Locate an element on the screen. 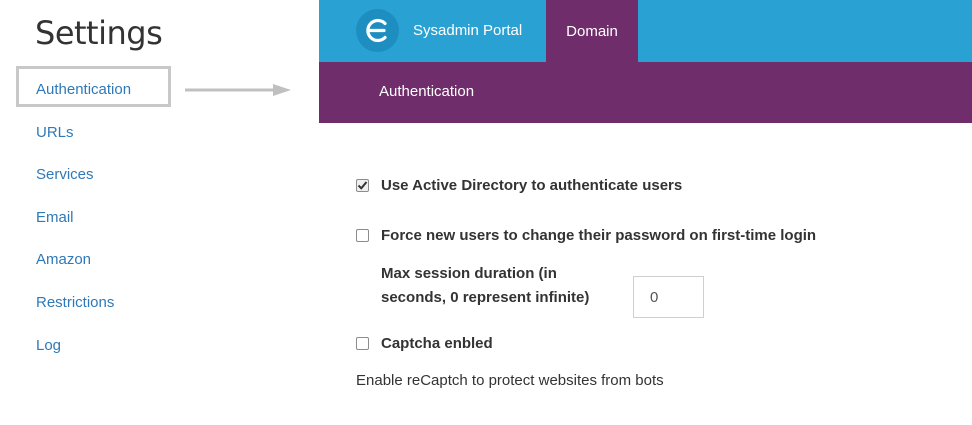 The width and height of the screenshot is (972, 425). captcha-option: Captcha enbled is located at coordinates (424, 343).